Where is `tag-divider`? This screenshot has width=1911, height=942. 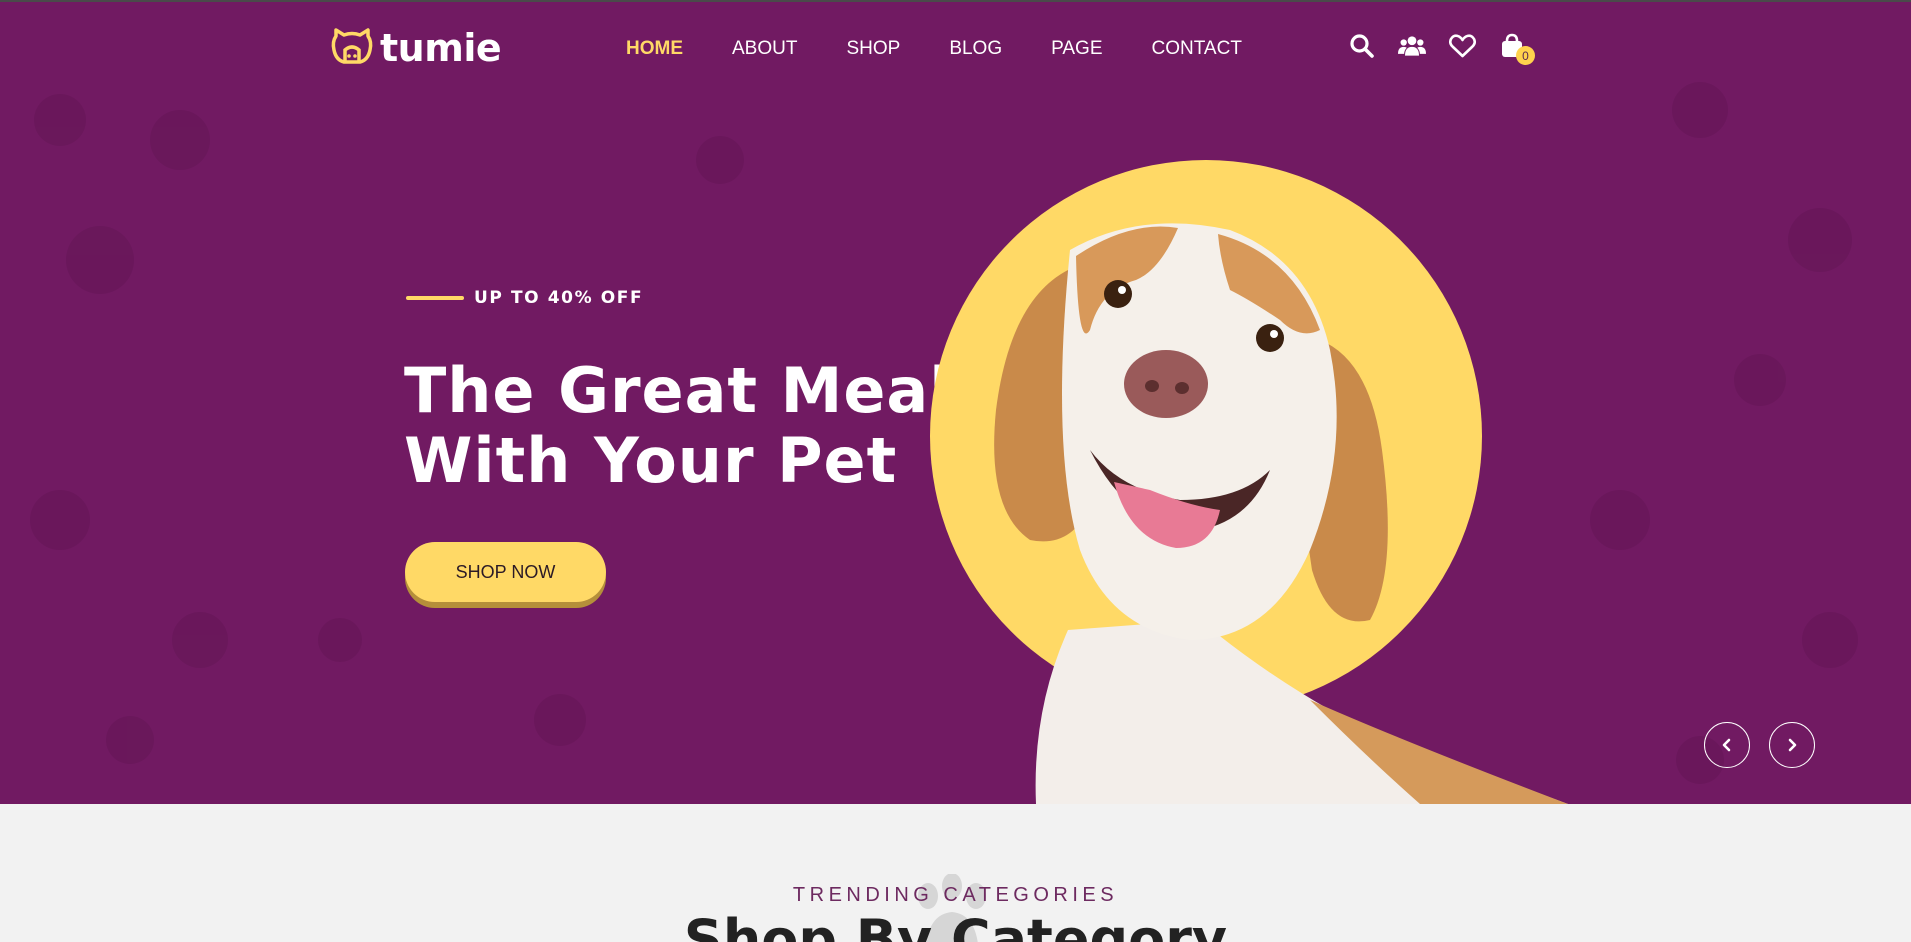 tag-divider is located at coordinates (435, 298).